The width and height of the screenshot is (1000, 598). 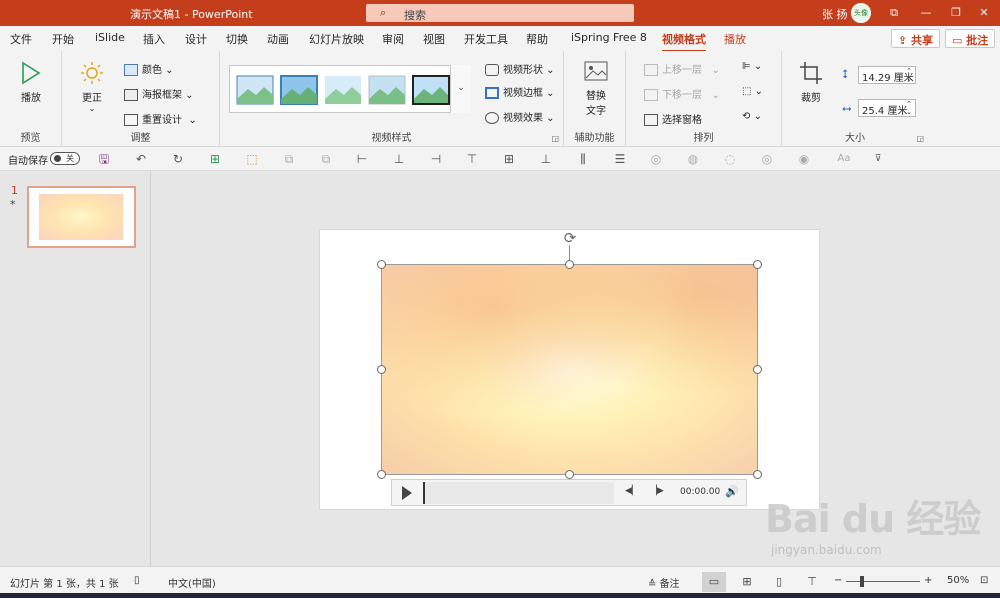 What do you see at coordinates (693, 159) in the screenshot?
I see `combine-icon: ◍` at bounding box center [693, 159].